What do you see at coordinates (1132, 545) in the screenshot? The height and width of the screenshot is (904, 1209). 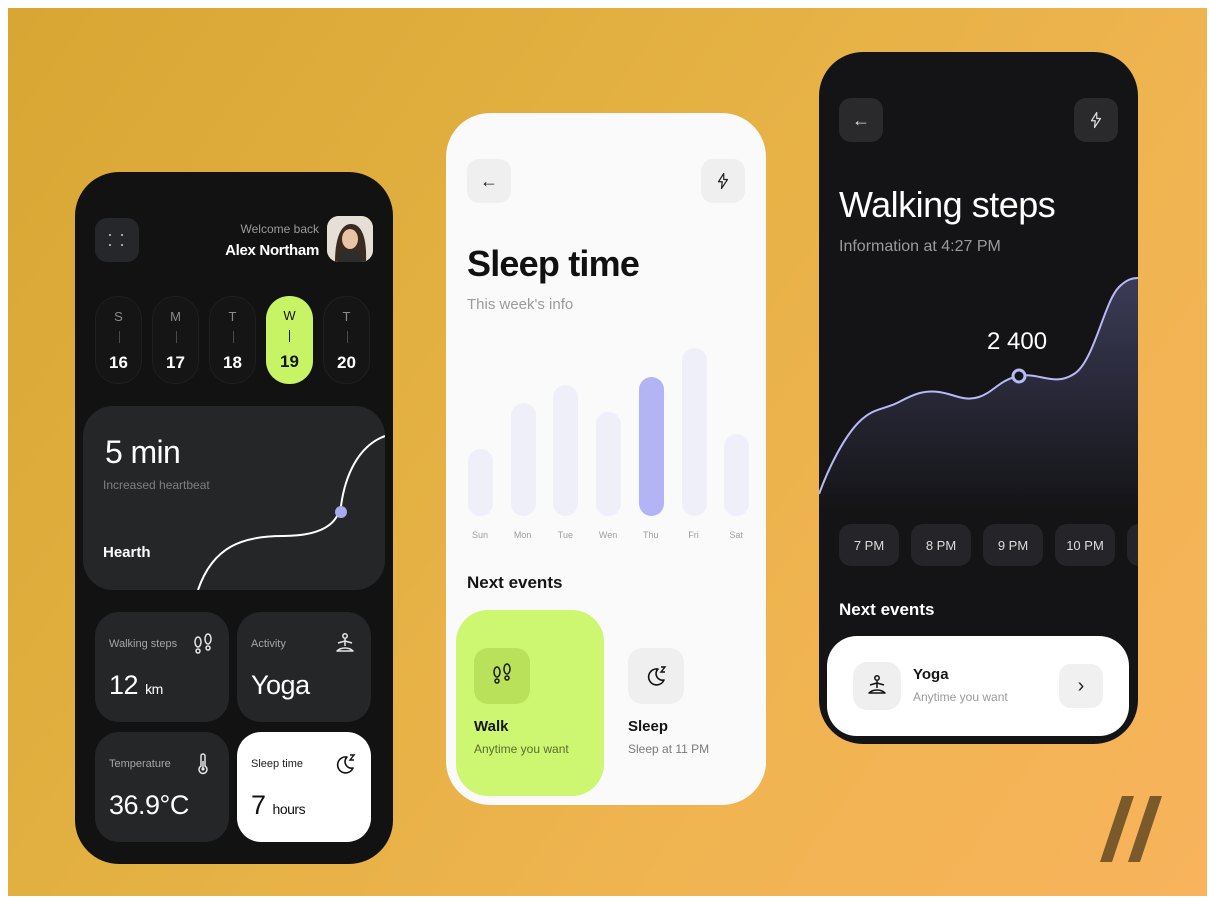 I see `time-chip-overflow` at bounding box center [1132, 545].